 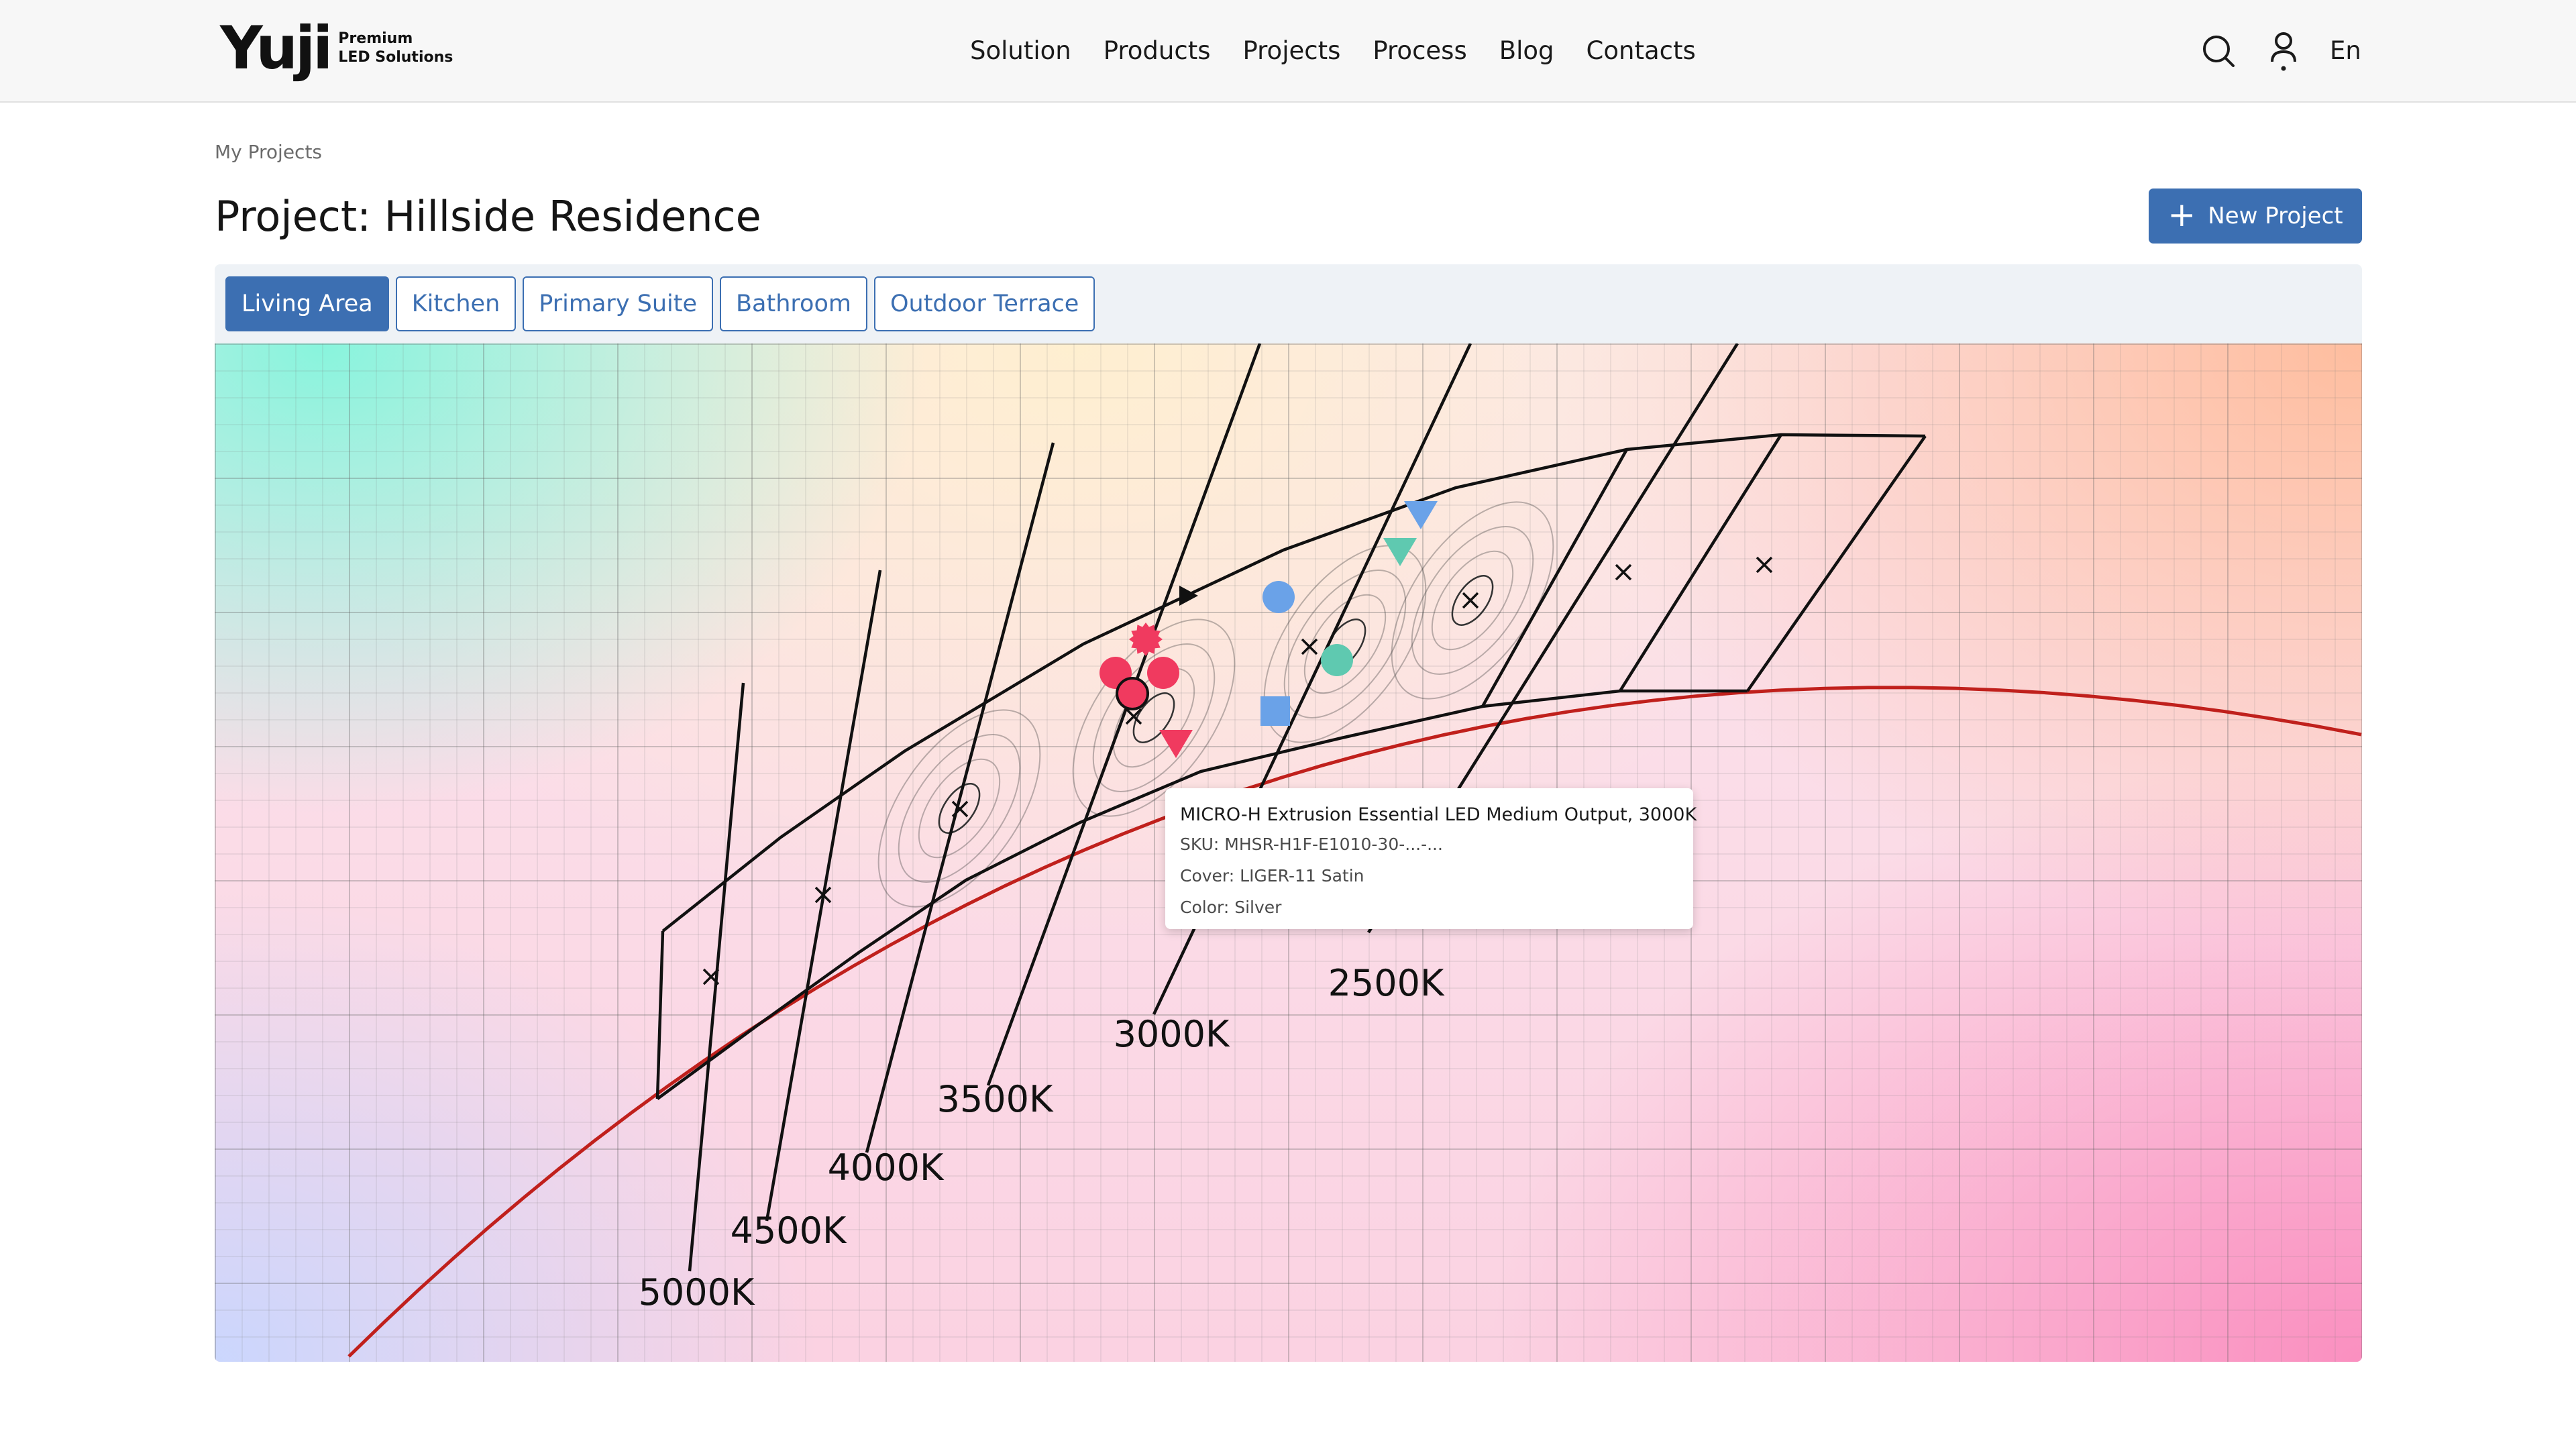 What do you see at coordinates (1641, 51) in the screenshot?
I see `nav-item-contacts: Contacts` at bounding box center [1641, 51].